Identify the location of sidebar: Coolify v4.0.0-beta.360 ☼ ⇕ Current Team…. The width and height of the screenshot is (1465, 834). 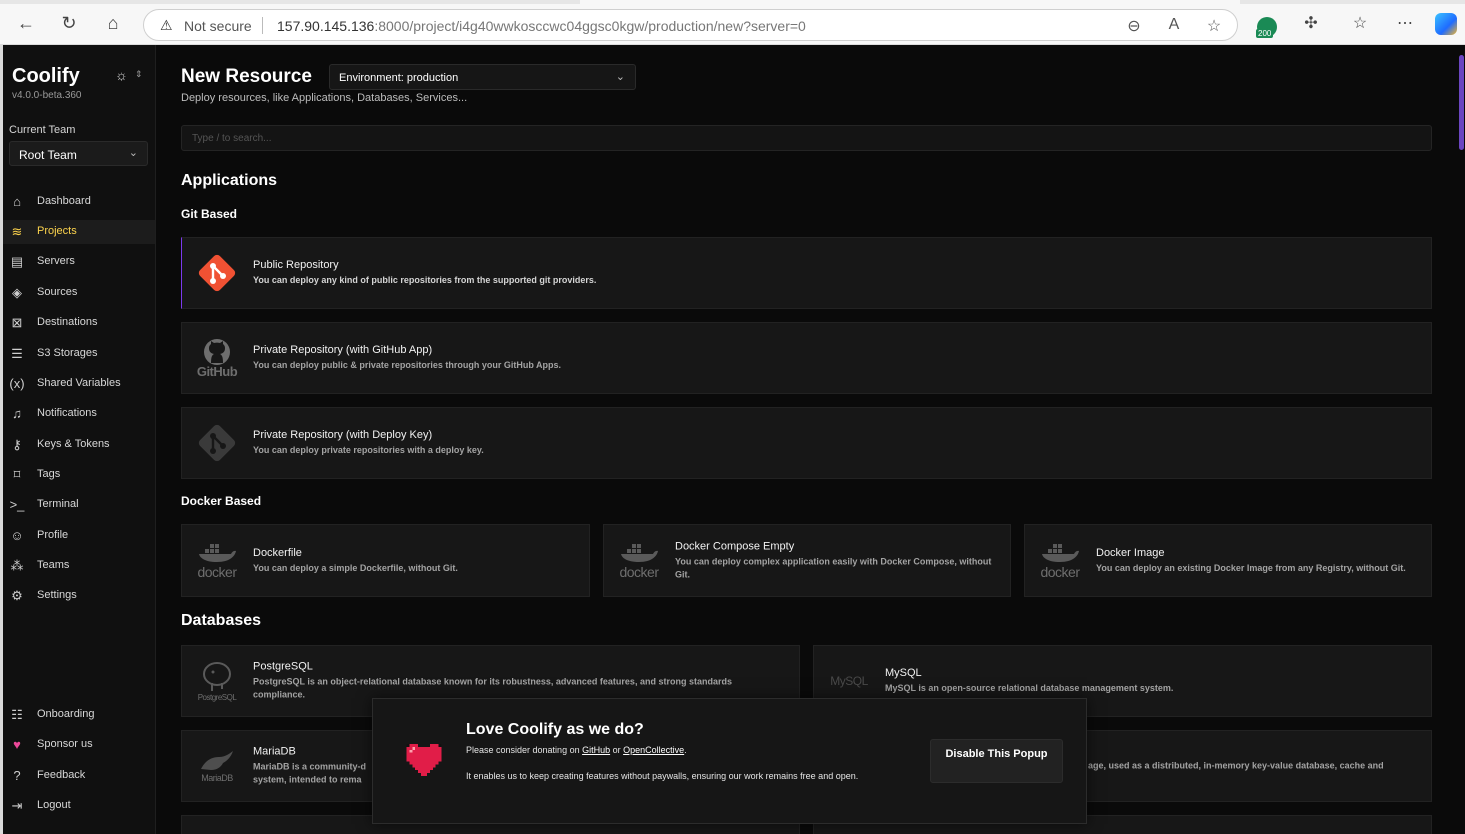
(79, 439).